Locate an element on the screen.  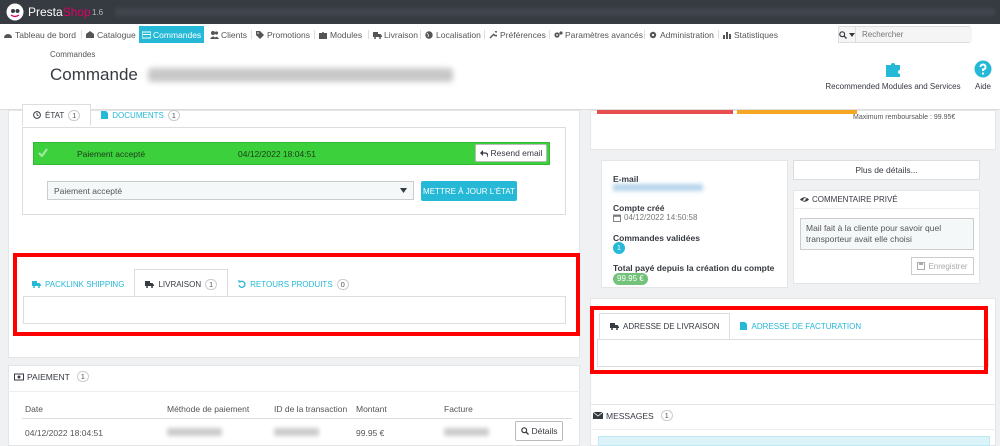
column-header-amount: Montant is located at coordinates (371, 409).